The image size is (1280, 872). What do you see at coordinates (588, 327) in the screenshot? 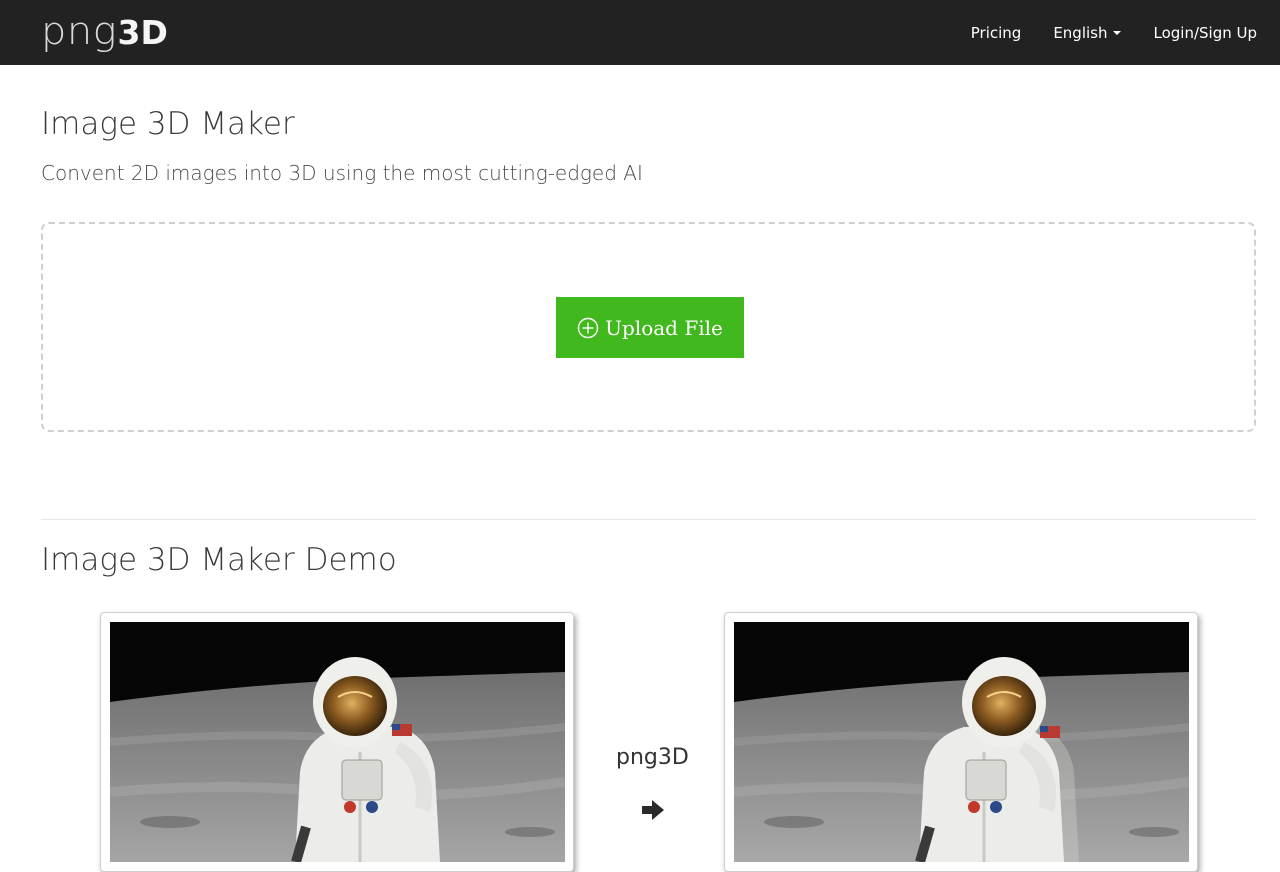
I see `plus-circle-icon` at bounding box center [588, 327].